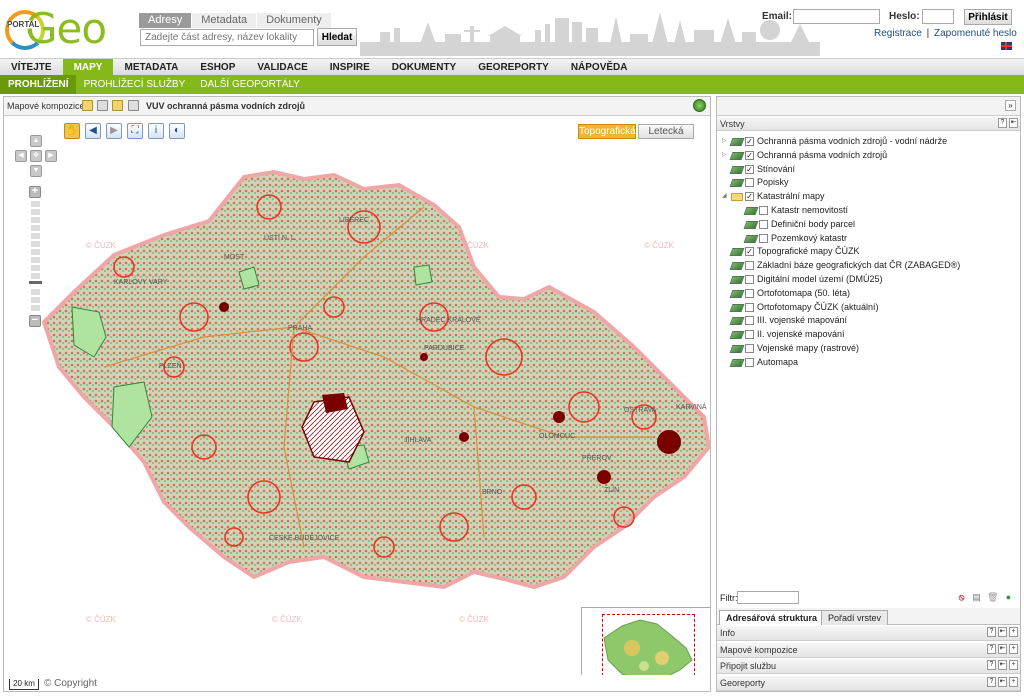  I want to click on subnav-dalsi-geoportaly: DALŠÍ GEOPORTÁLY, so click(249, 84).